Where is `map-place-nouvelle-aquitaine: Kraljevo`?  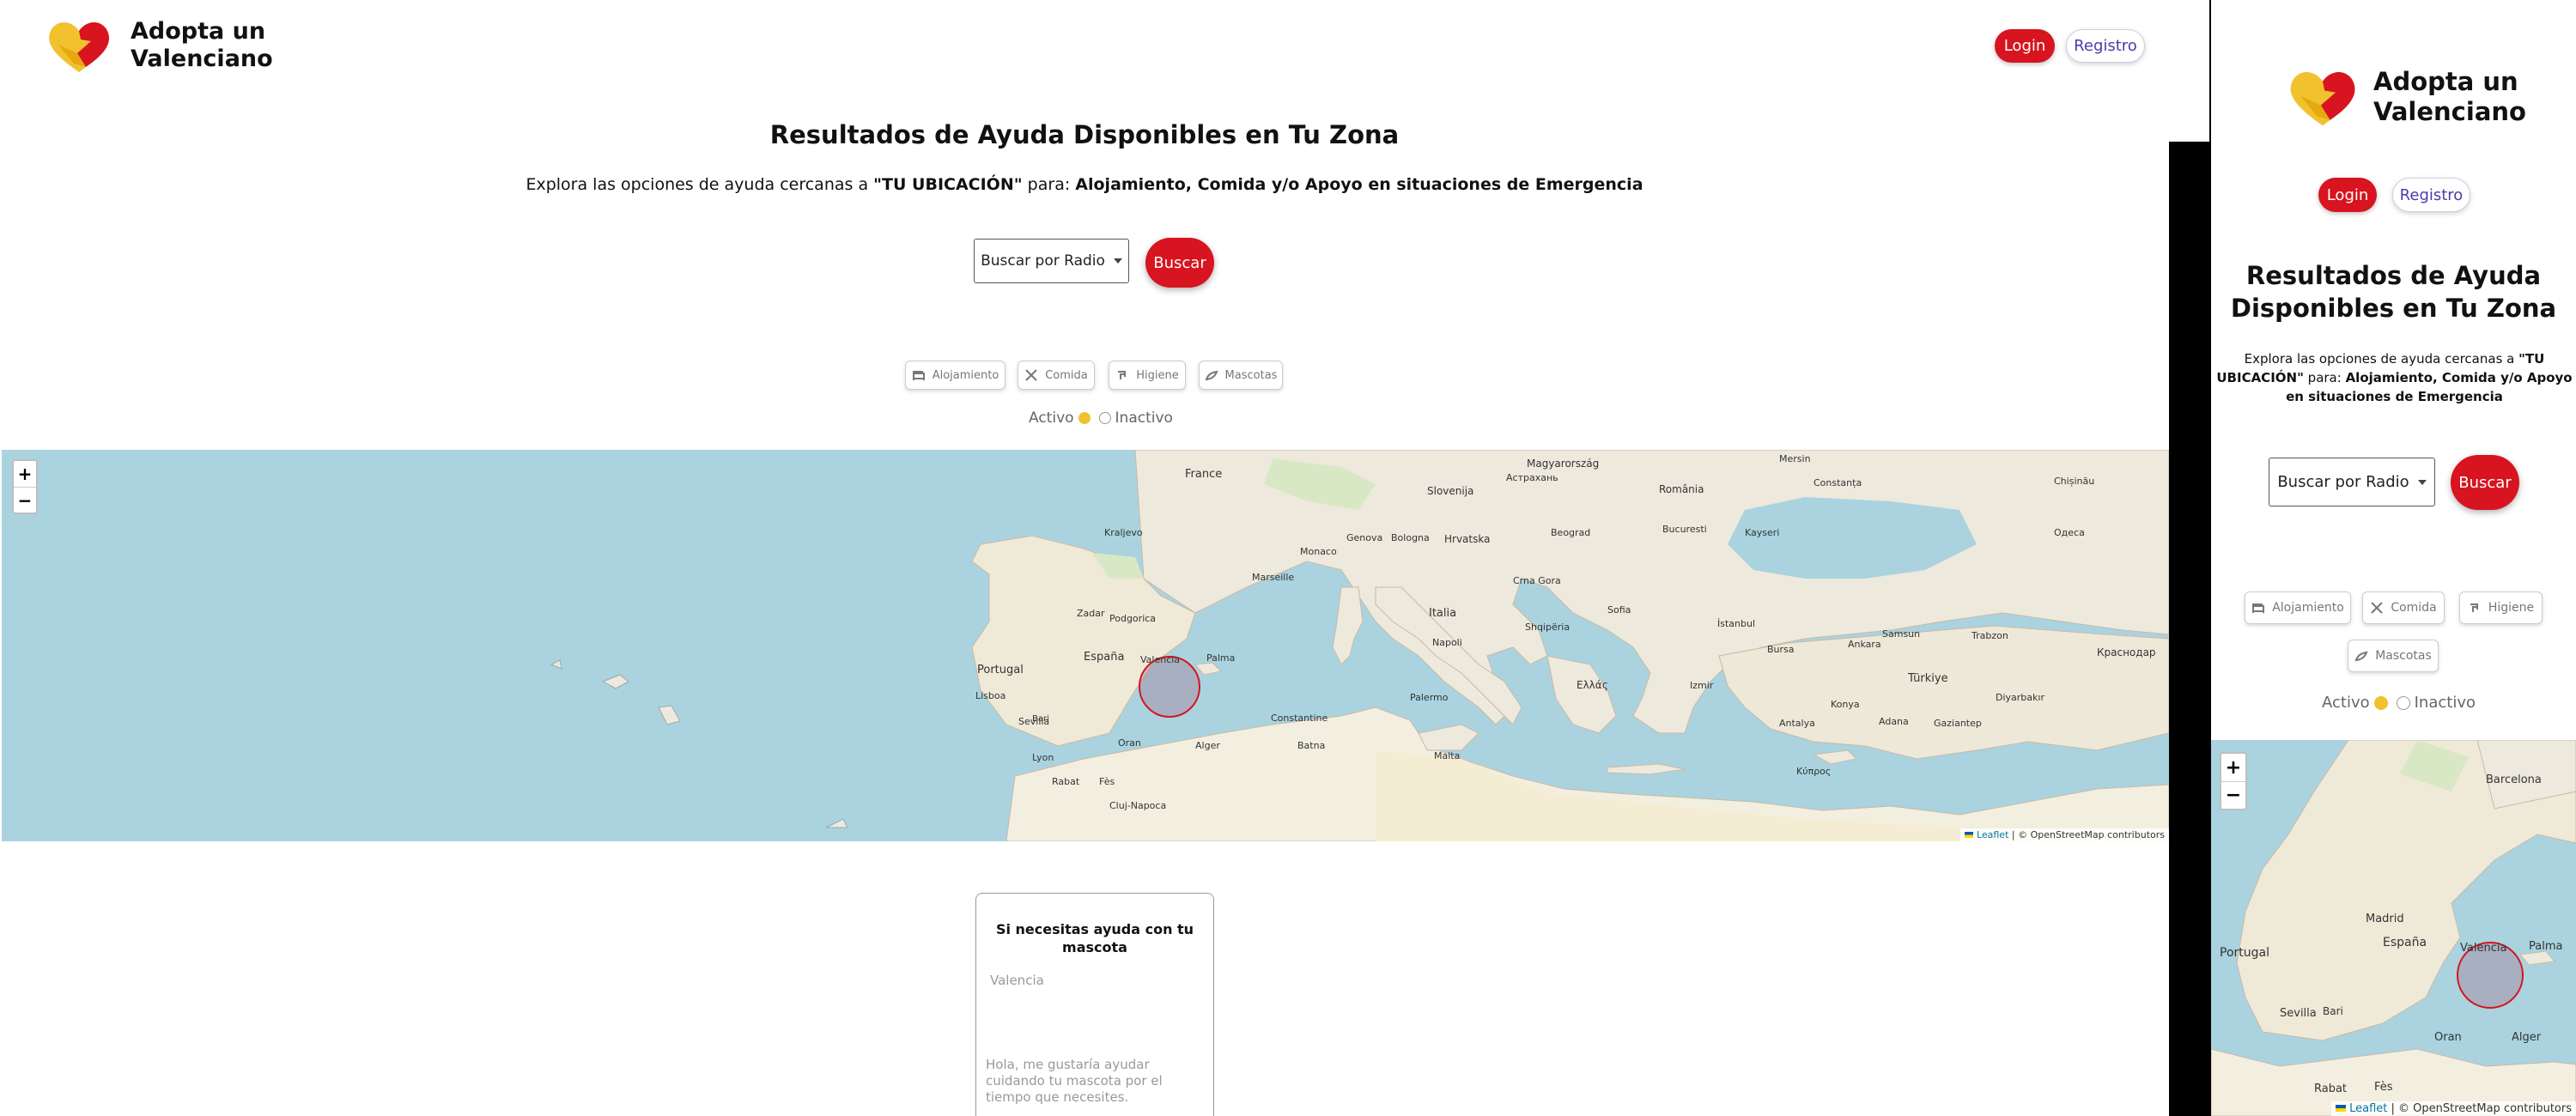 map-place-nouvelle-aquitaine: Kraljevo is located at coordinates (1123, 532).